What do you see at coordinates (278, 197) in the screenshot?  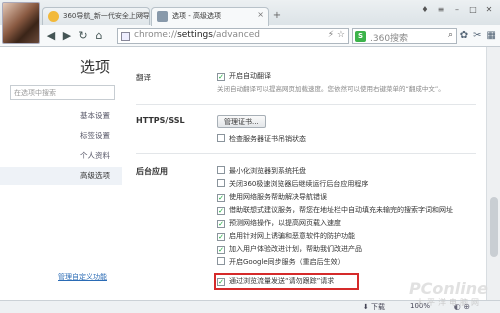 I see `checkbox-label: 使用网络服务帮助解决导航错误` at bounding box center [278, 197].